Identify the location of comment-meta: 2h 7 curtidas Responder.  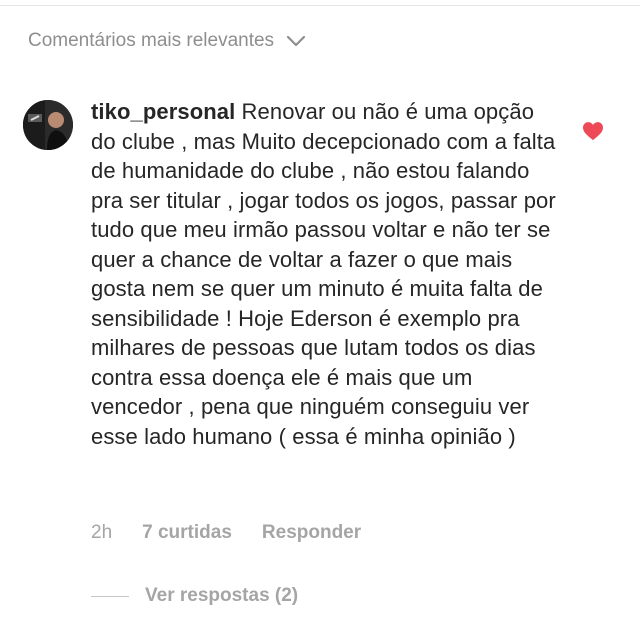
(226, 533).